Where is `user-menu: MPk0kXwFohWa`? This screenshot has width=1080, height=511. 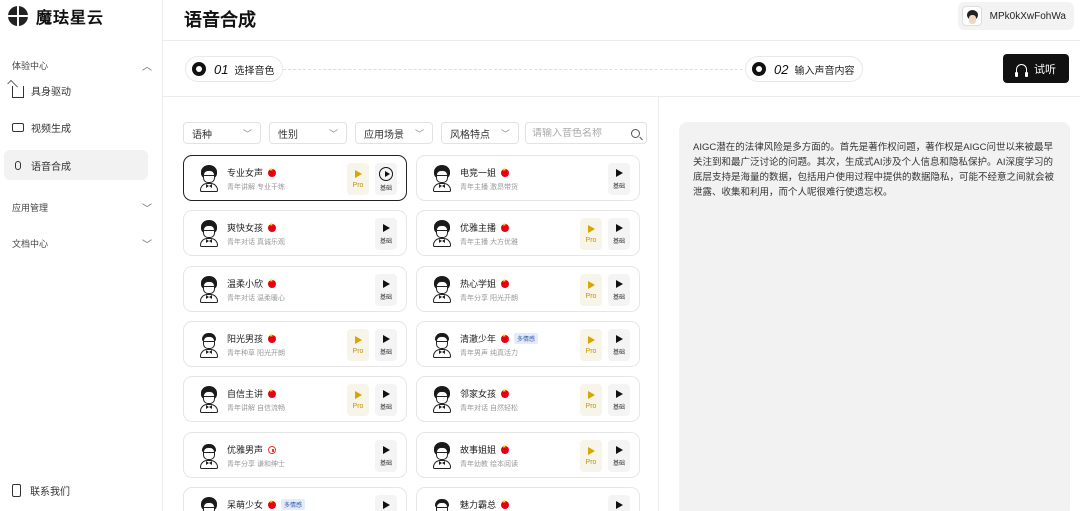 user-menu: MPk0kXwFohWa is located at coordinates (1015, 16).